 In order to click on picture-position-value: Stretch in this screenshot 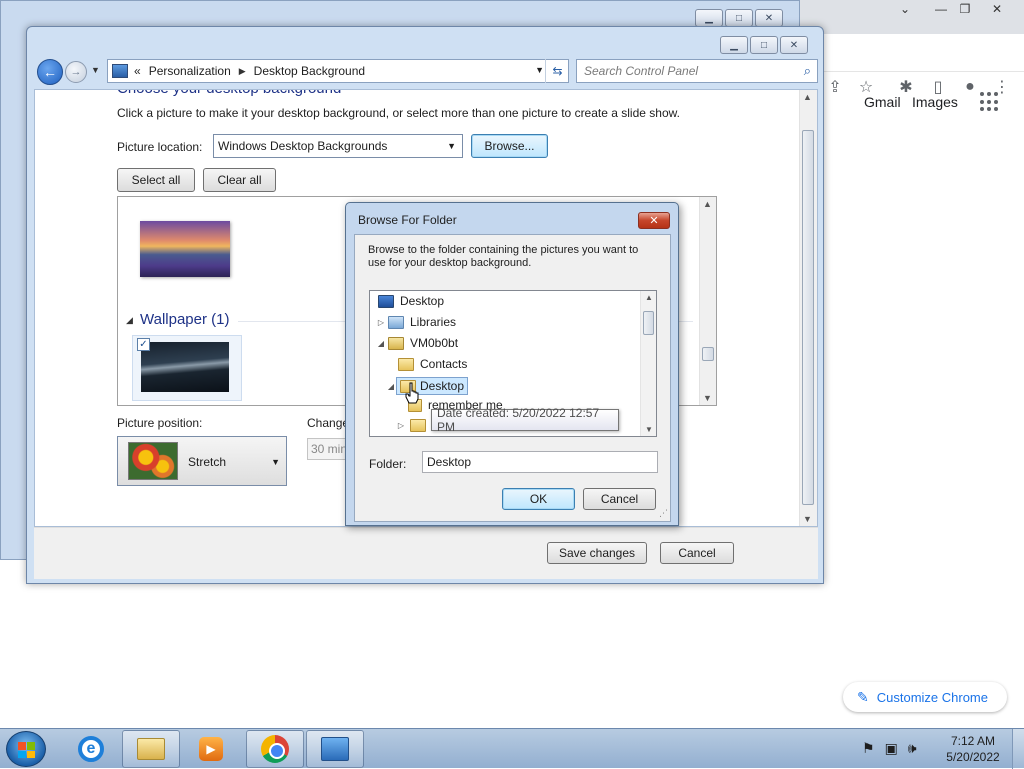, I will do `click(207, 462)`.